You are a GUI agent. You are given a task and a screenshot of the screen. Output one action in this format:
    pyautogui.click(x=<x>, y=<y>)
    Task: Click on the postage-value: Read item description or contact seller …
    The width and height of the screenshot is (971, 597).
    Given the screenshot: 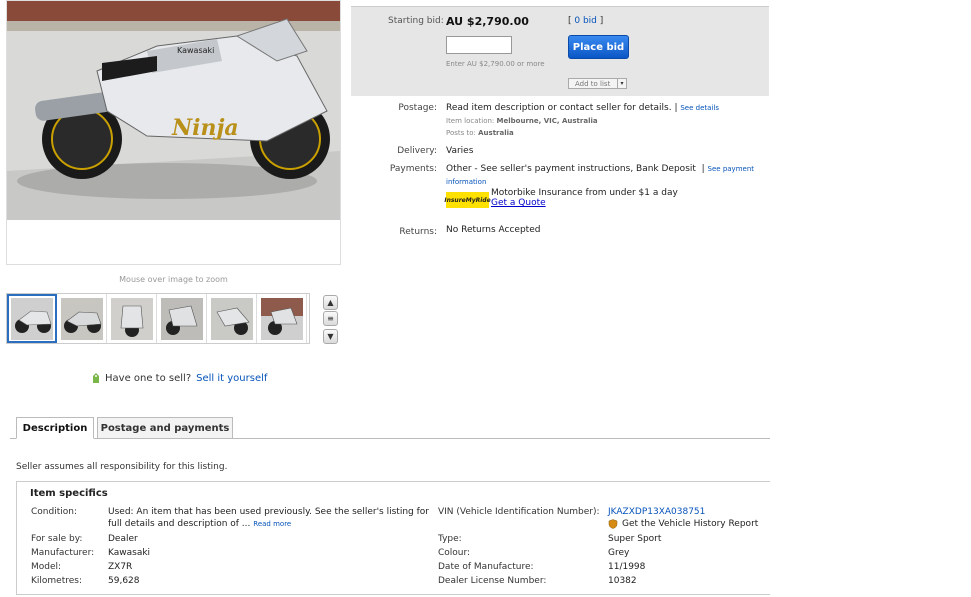 What is the action you would take?
    pyautogui.click(x=582, y=108)
    